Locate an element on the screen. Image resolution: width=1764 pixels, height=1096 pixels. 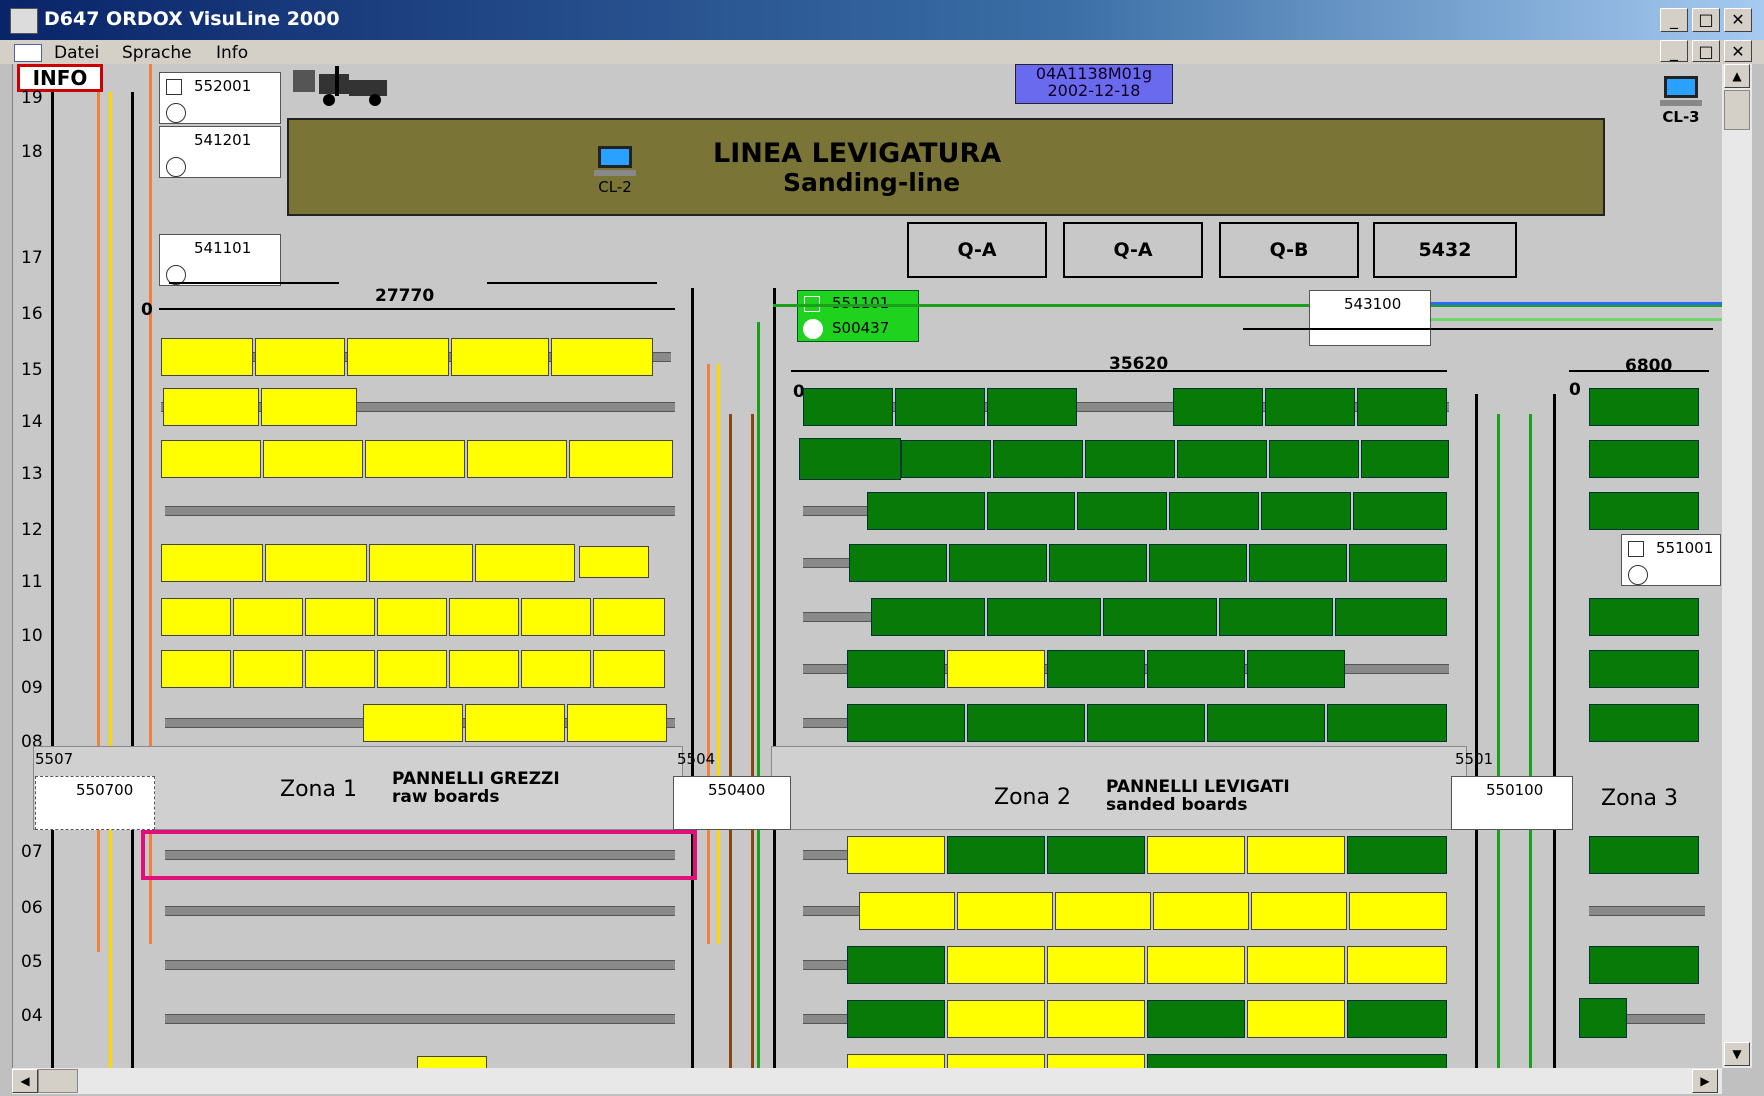
menu-sprache: Sprache is located at coordinates (157, 53).